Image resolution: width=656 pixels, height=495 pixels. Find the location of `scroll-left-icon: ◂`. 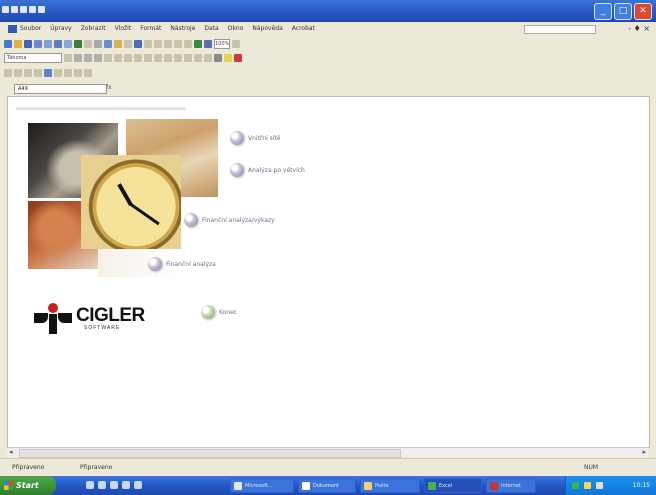

scroll-left-icon: ◂ is located at coordinates (11, 452).